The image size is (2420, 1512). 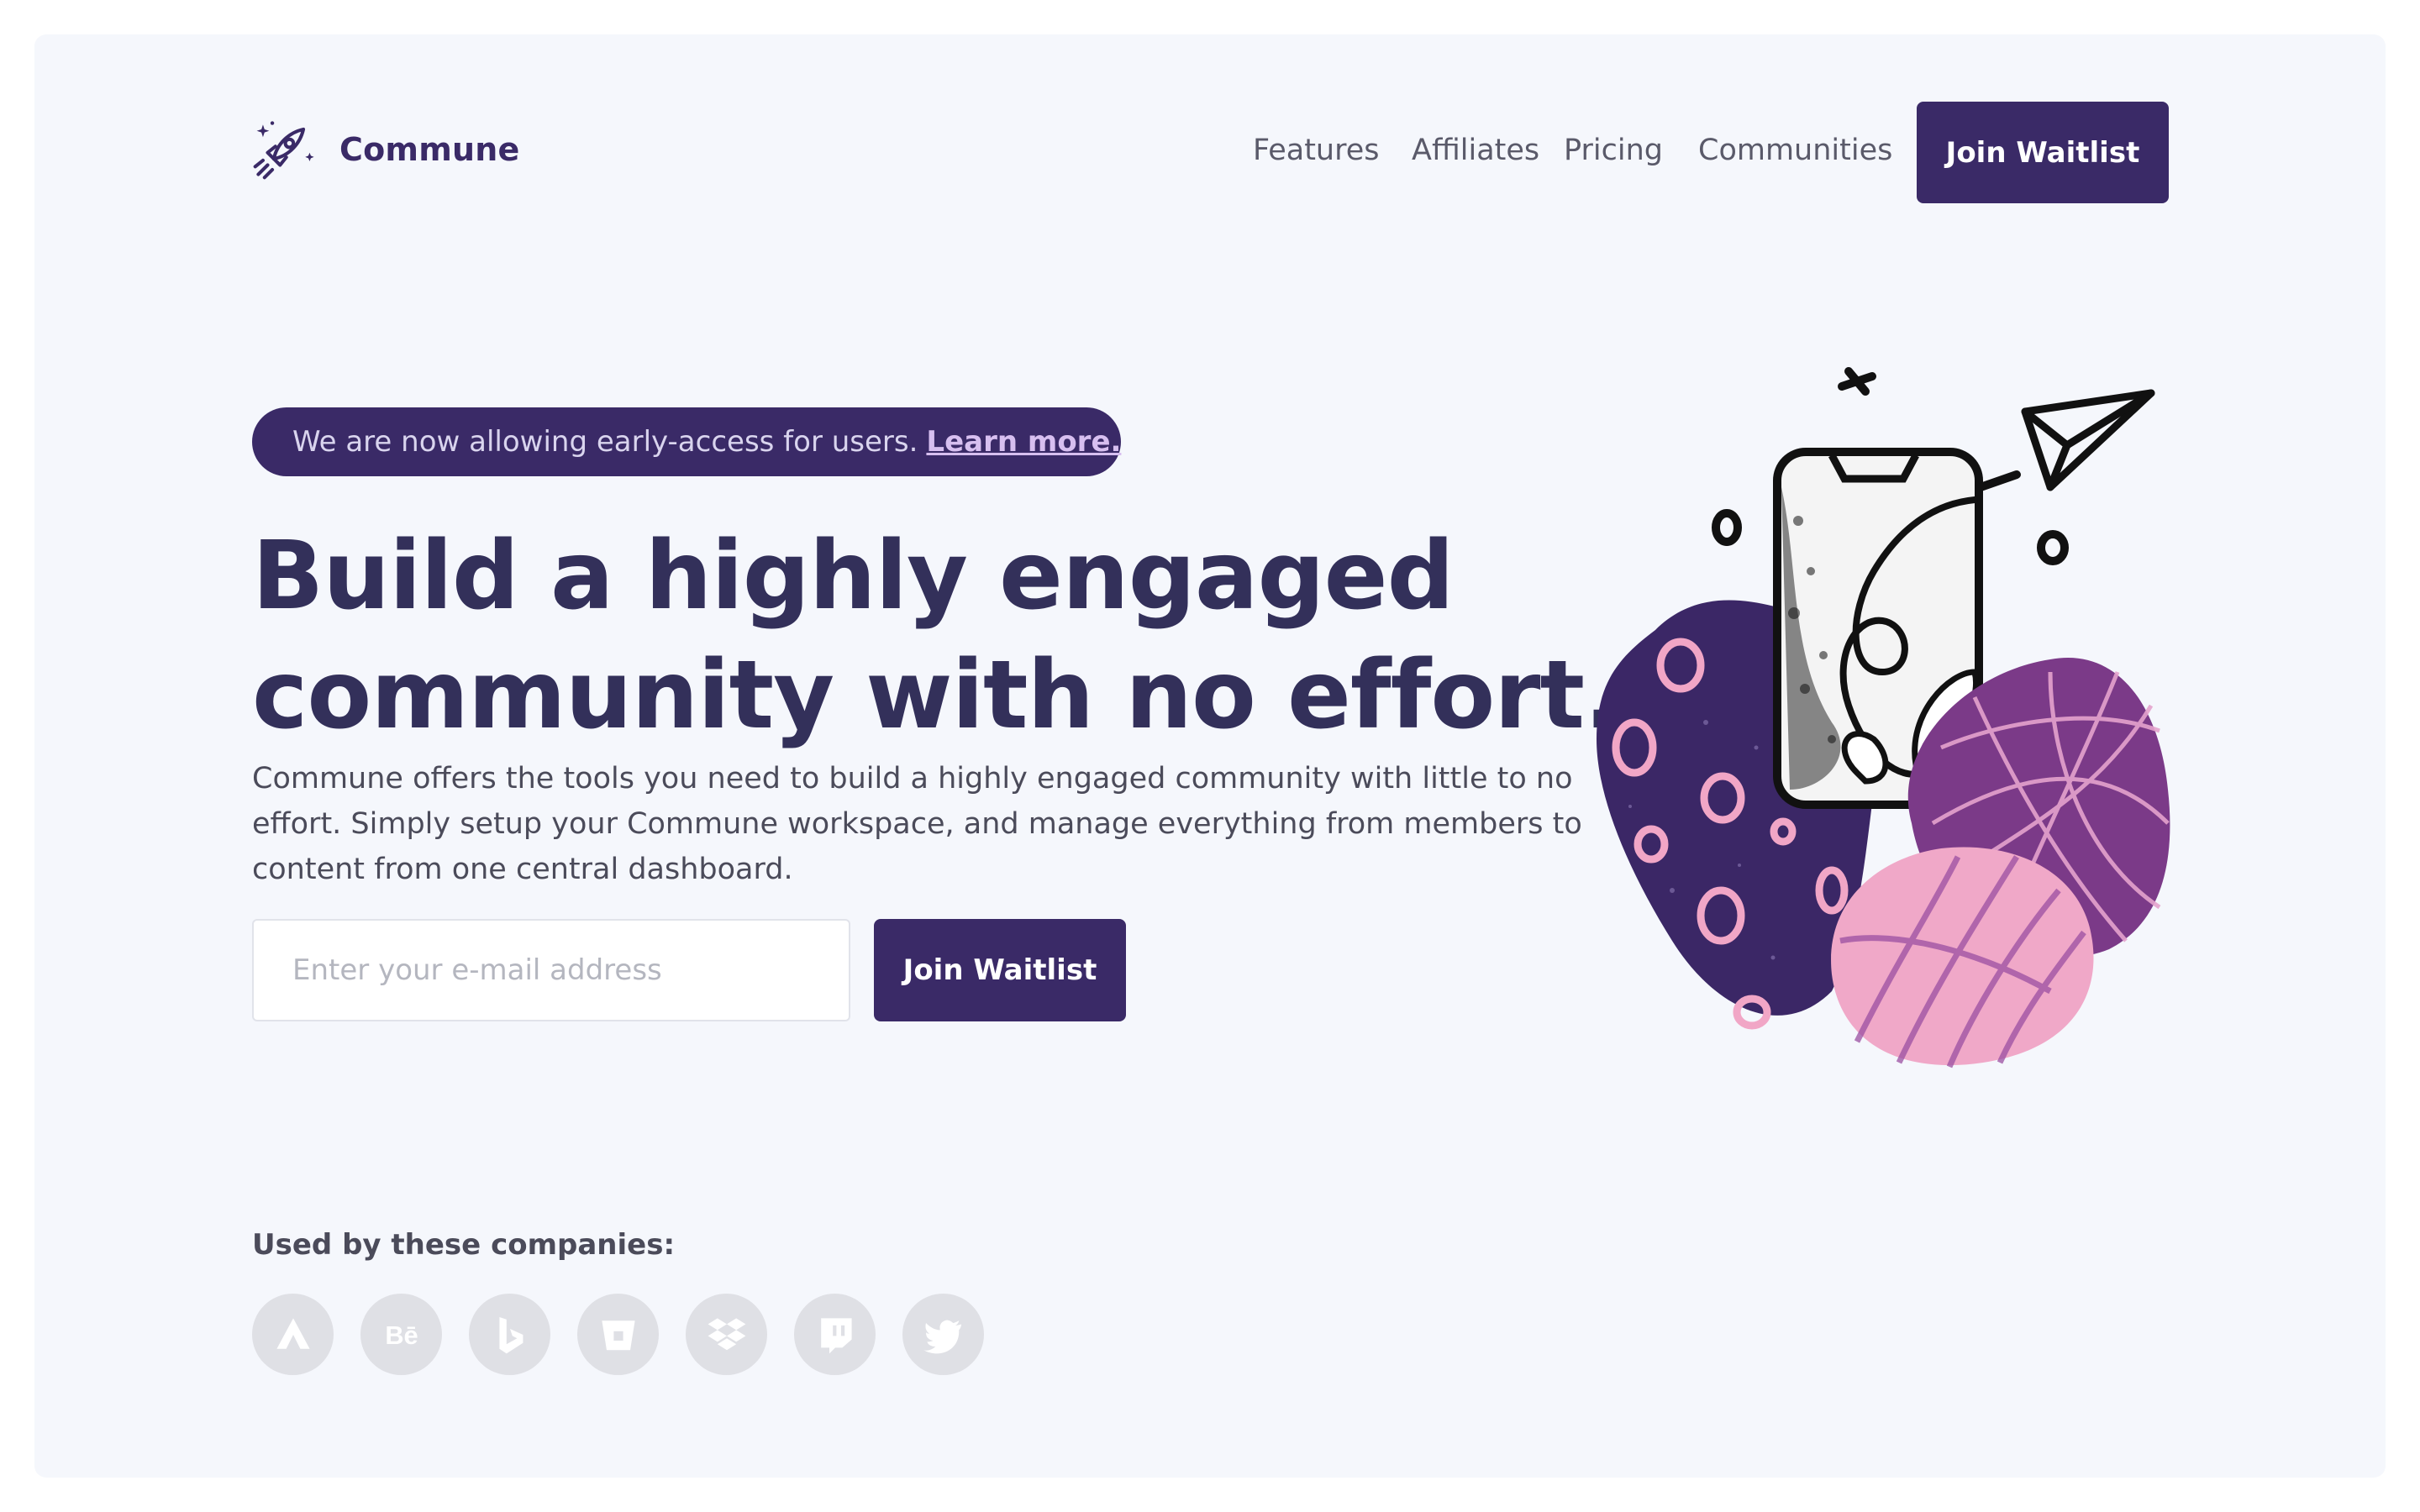 What do you see at coordinates (835, 1334) in the screenshot?
I see `twitch-icon` at bounding box center [835, 1334].